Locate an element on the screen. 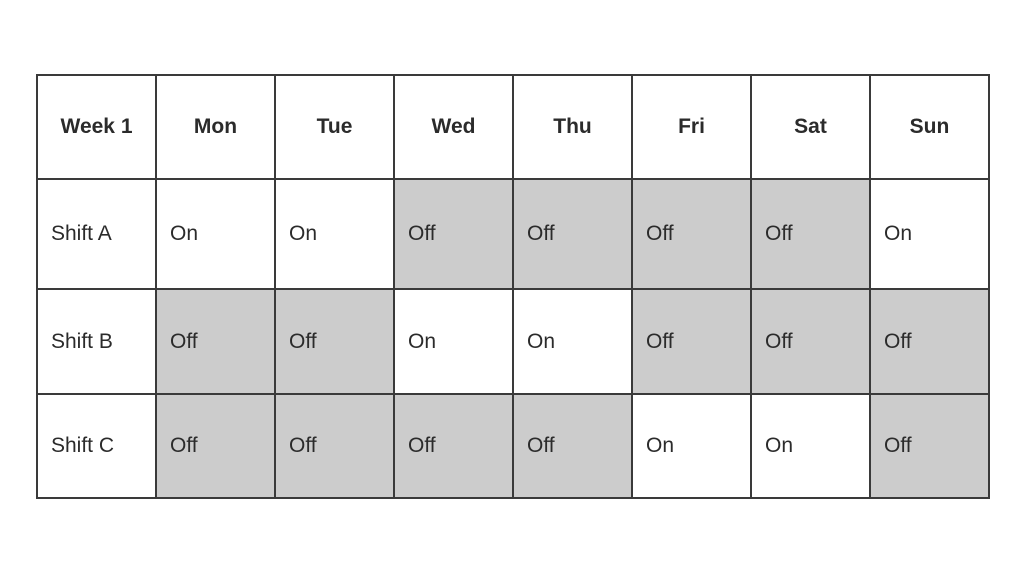  cell-shift-c-fri: On is located at coordinates (691, 446).